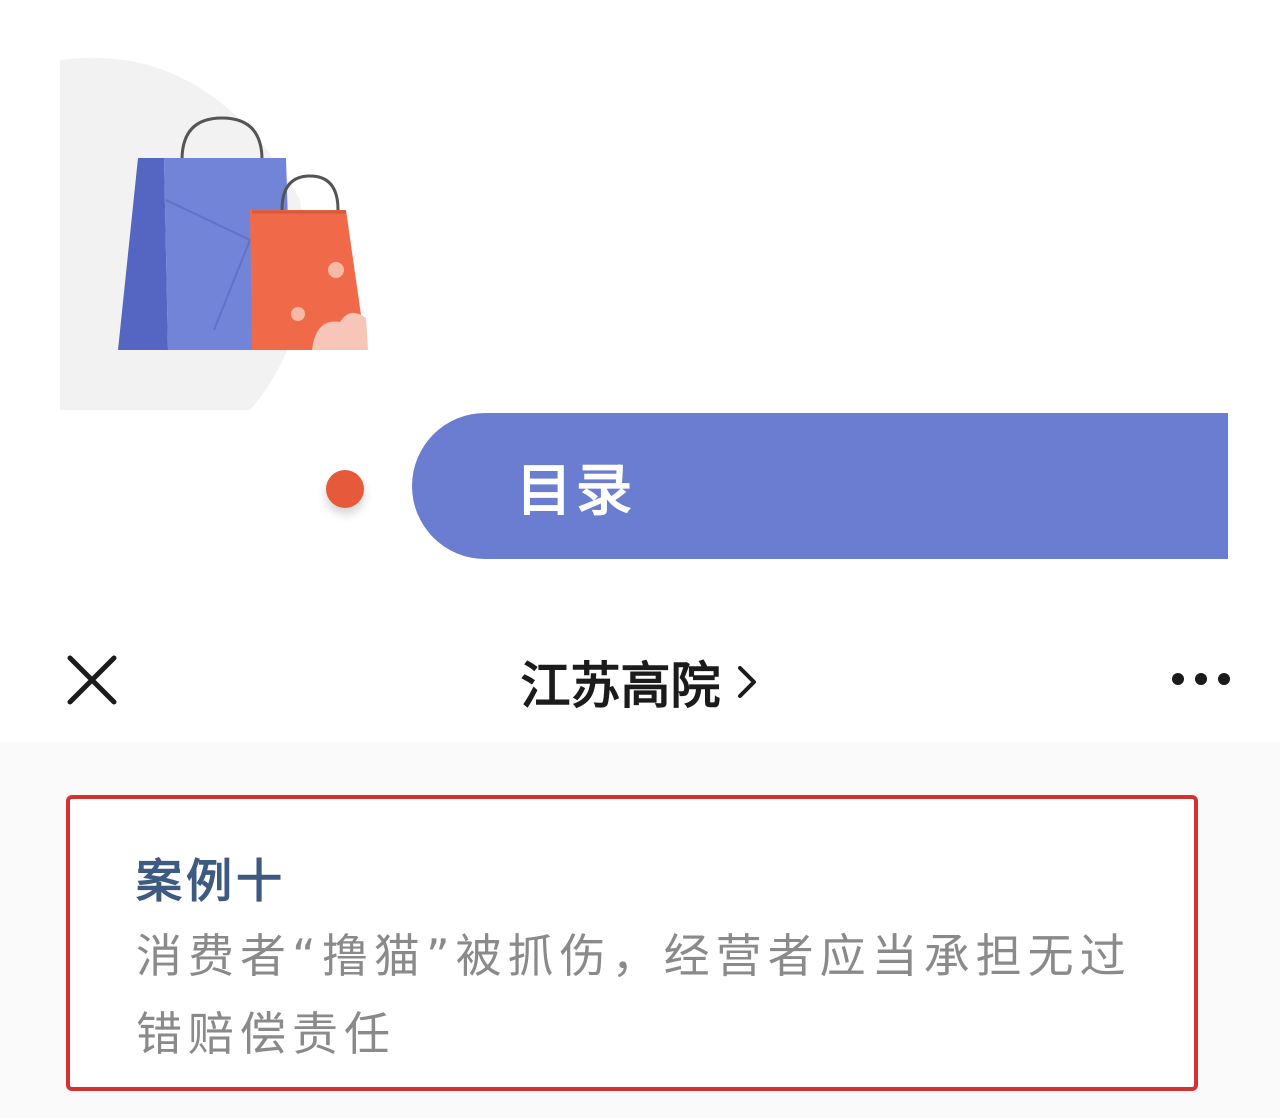 This screenshot has height=1118, width=1280. Describe the element at coordinates (634, 995) in the screenshot. I see `case-title: 消费者“撸猫”被抓伤，经营者应当承担无过错赔偿责任` at that location.